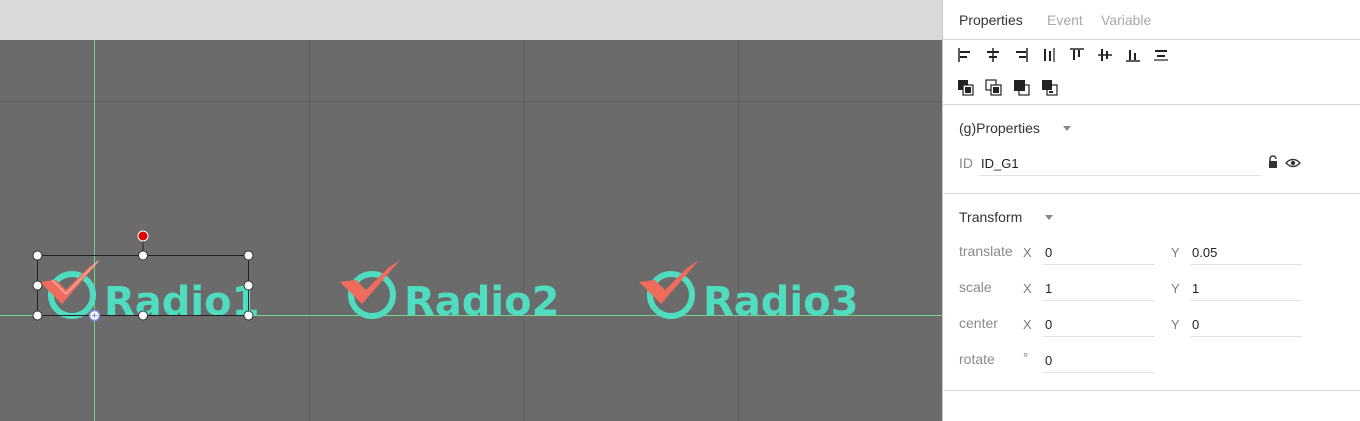 The height and width of the screenshot is (421, 1360). I want to click on id-field, so click(1120, 164).